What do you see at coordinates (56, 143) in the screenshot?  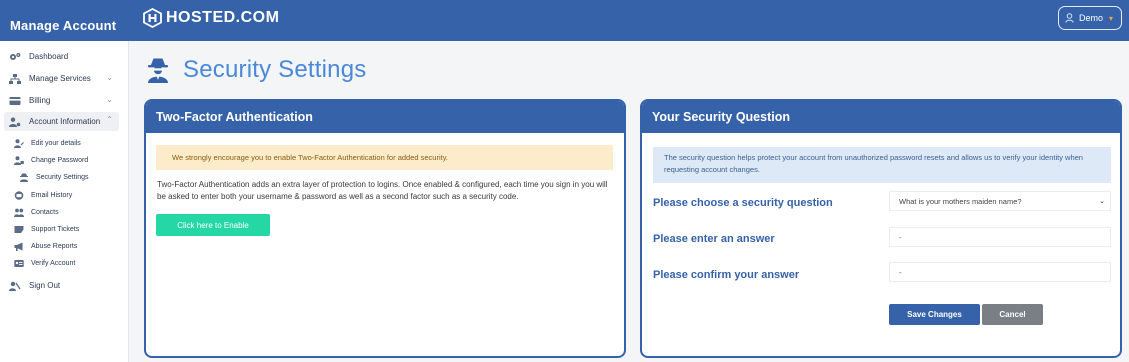 I see `sidebar-subitem-label: Edit your details` at bounding box center [56, 143].